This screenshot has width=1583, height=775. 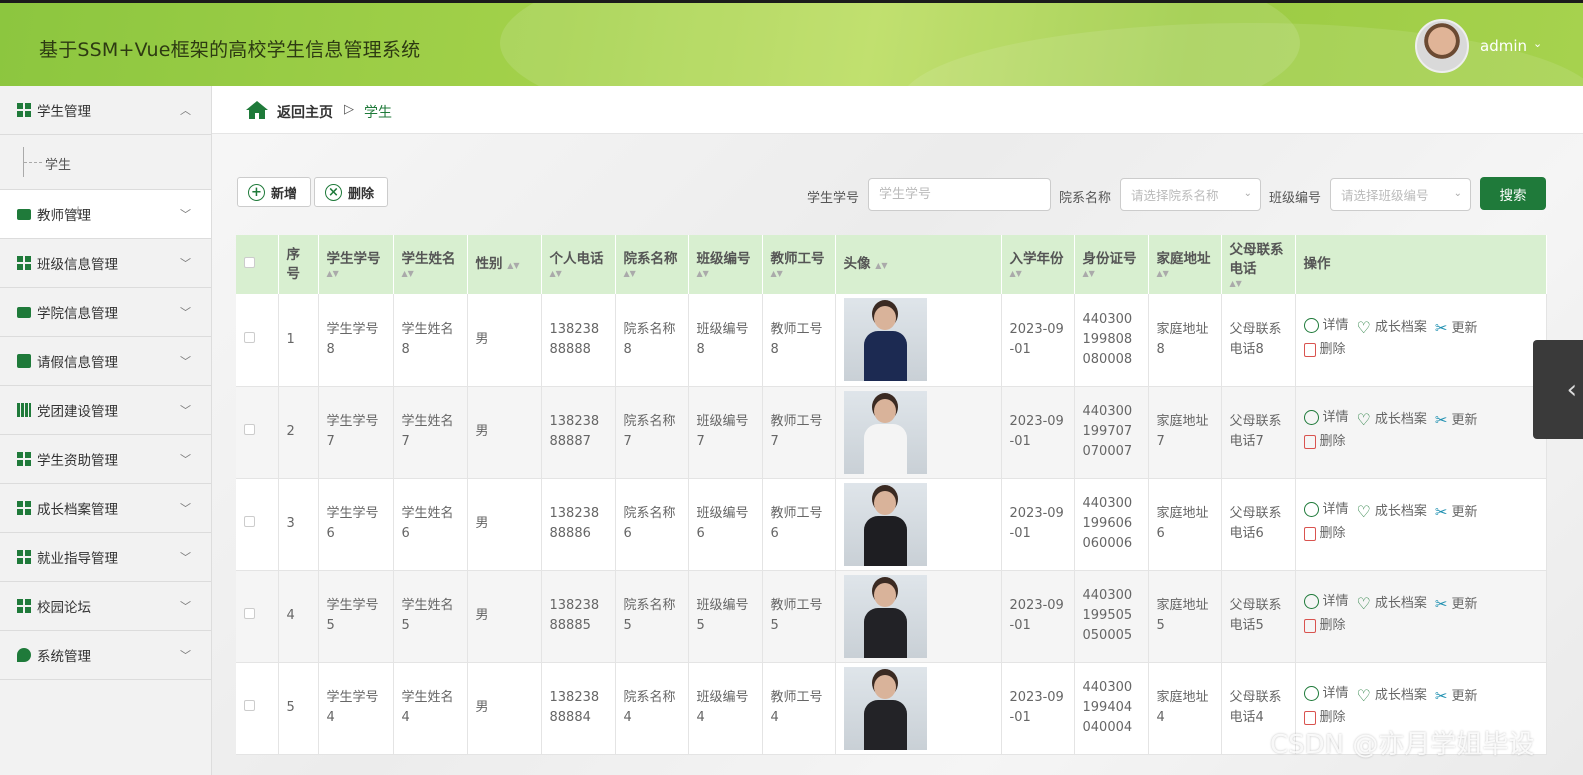 What do you see at coordinates (257, 524) in the screenshot?
I see `row-select-cell` at bounding box center [257, 524].